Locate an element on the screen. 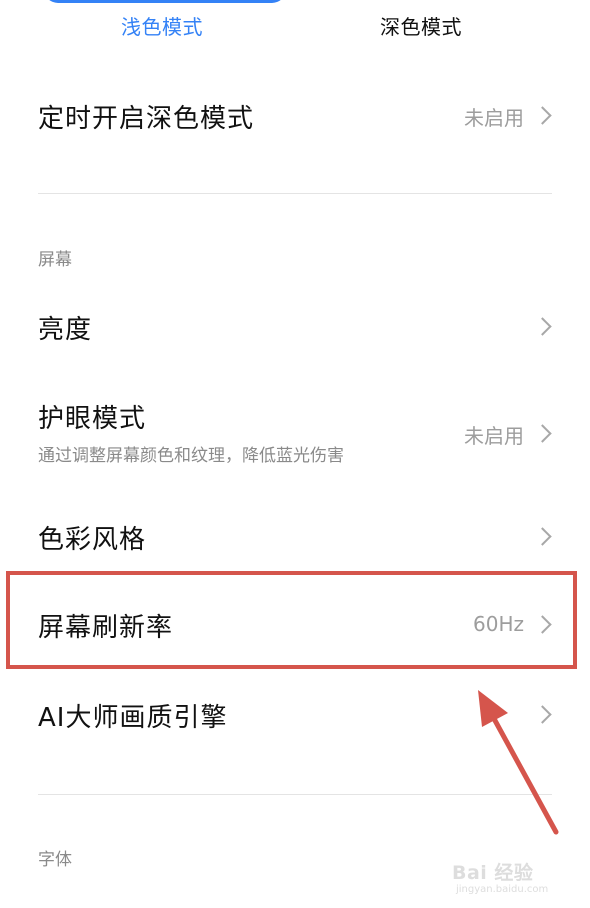 The image size is (590, 908). baidu-watermark: Bai 经验 jingyan.baidu.com is located at coordinates (517, 880).